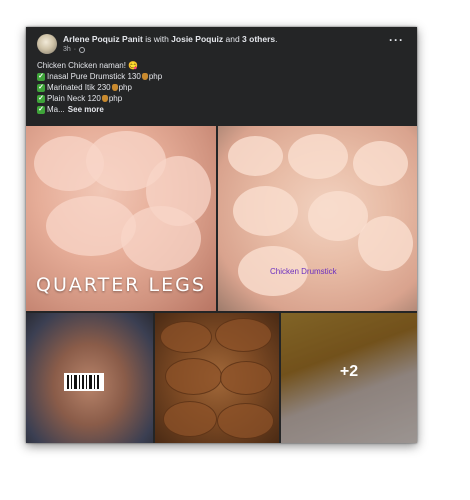  What do you see at coordinates (94, 76) in the screenshot?
I see `item-label: Inasal Pure Drumstick 130` at bounding box center [94, 76].